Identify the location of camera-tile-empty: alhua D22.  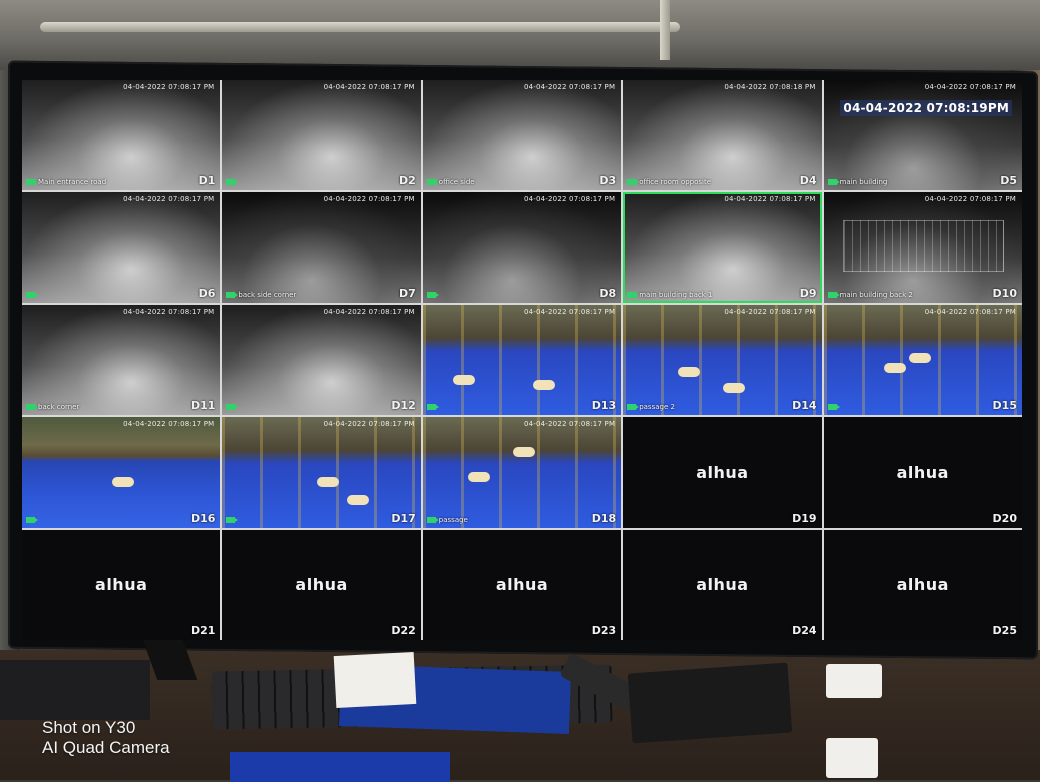
(321, 584).